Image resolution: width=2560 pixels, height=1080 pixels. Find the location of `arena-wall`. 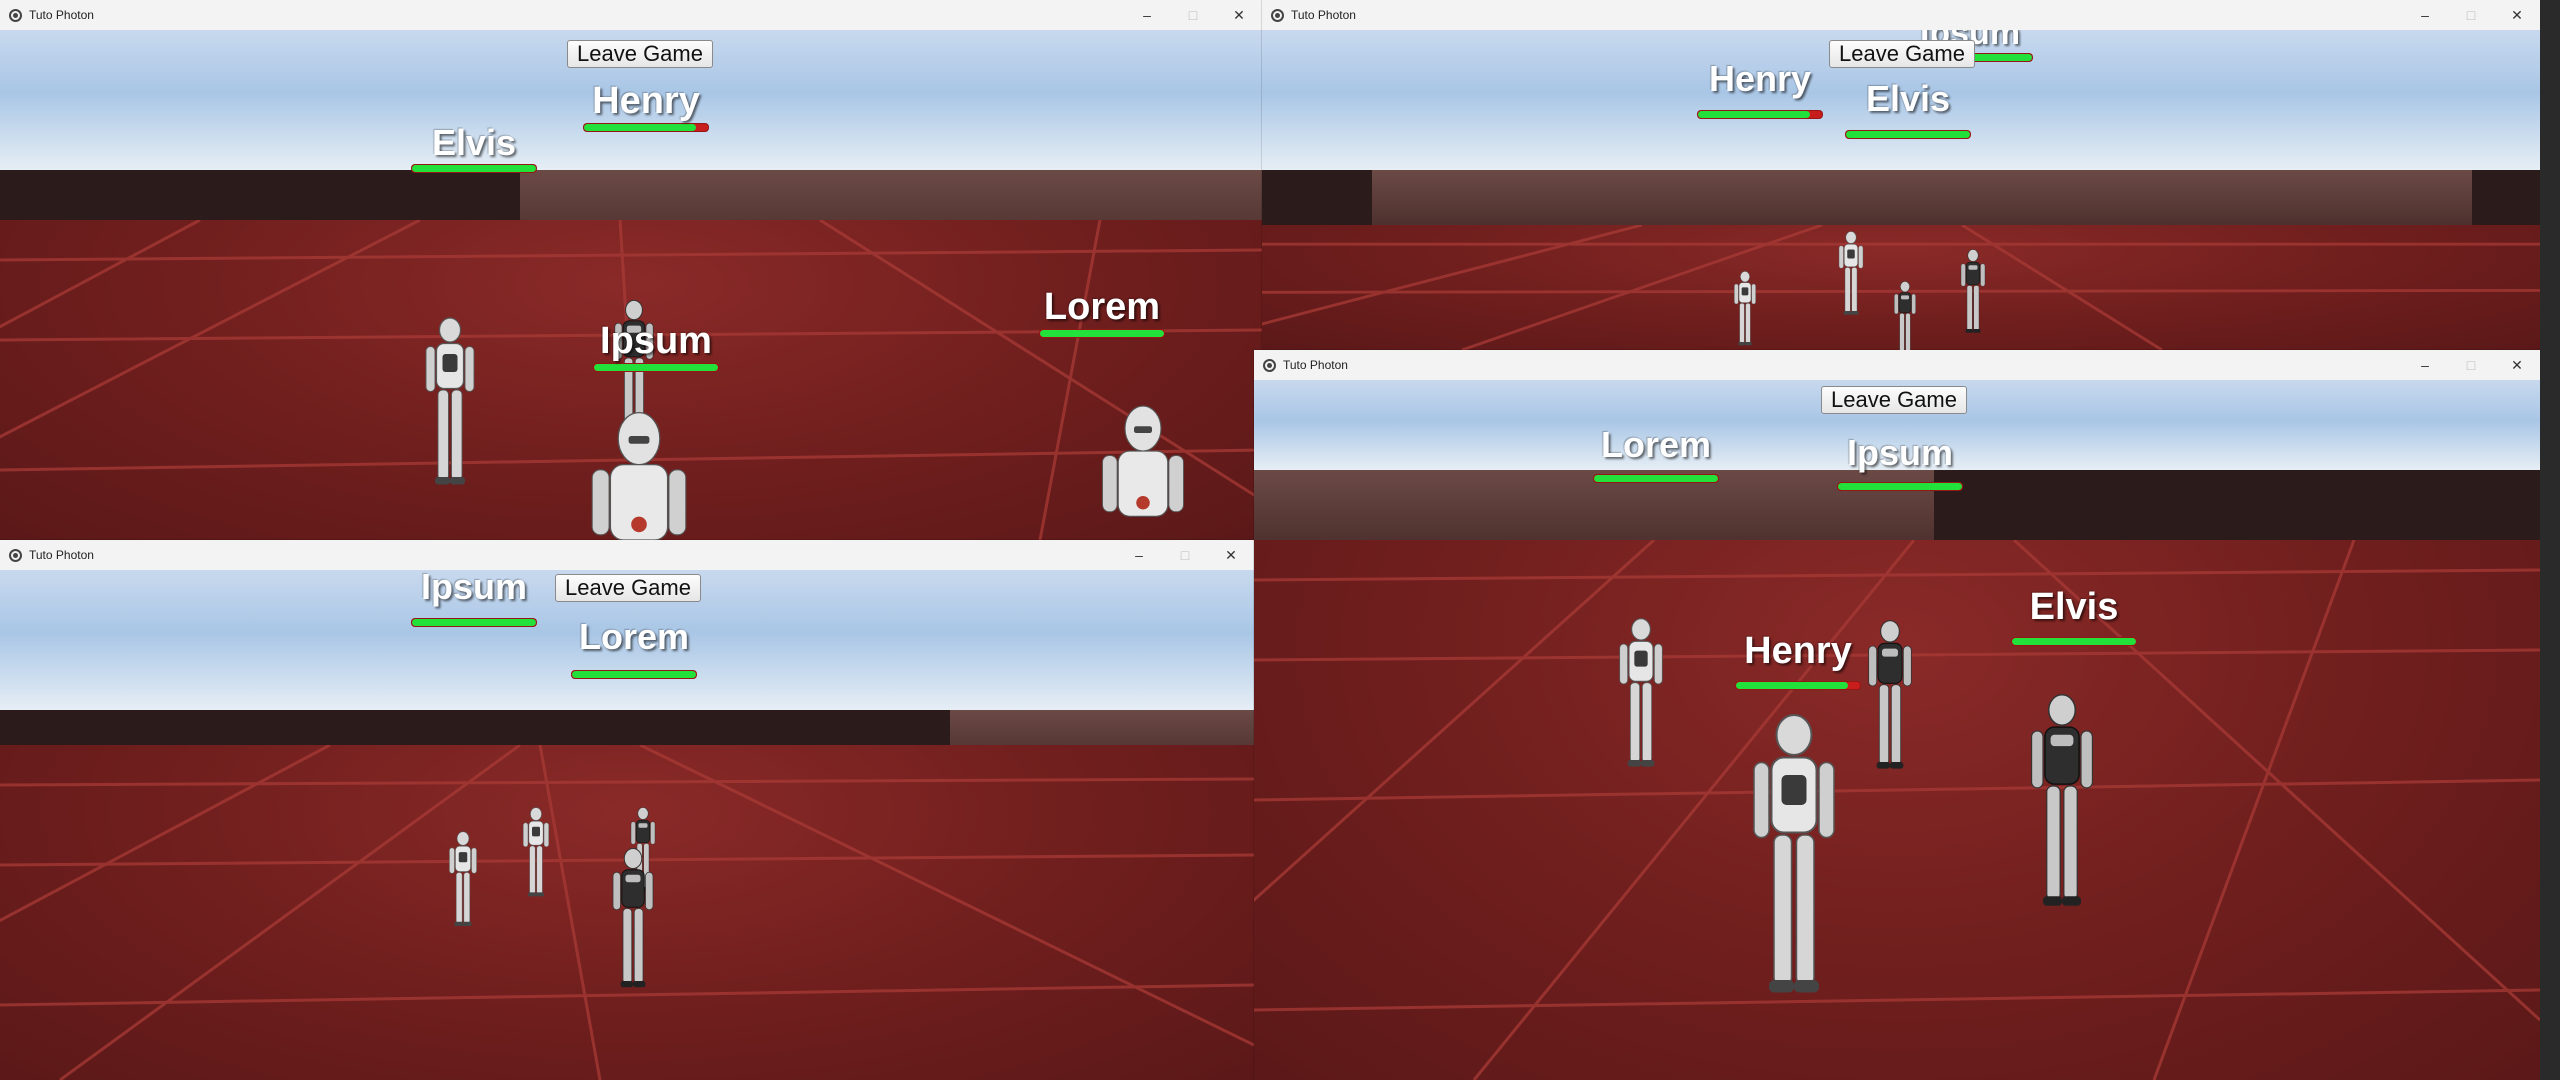

arena-wall is located at coordinates (1901, 200).